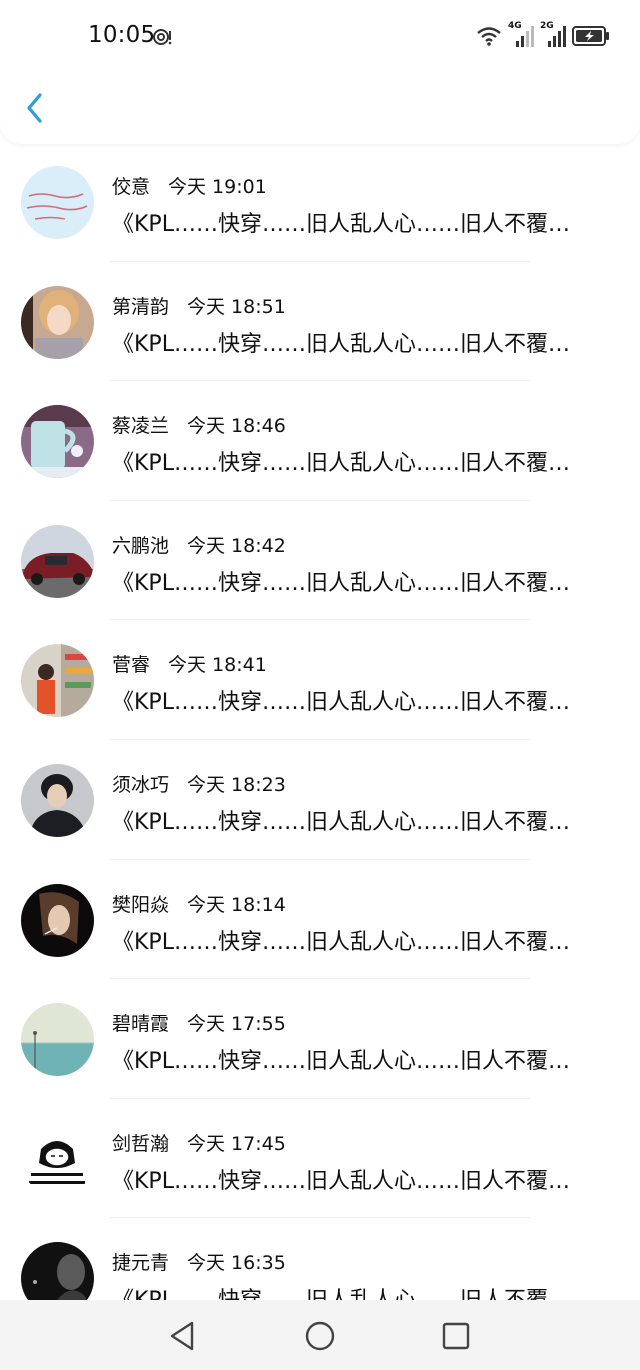 This screenshot has width=640, height=1370. I want to click on name-line: 樊阳焱 今天 18:14, so click(199, 903).